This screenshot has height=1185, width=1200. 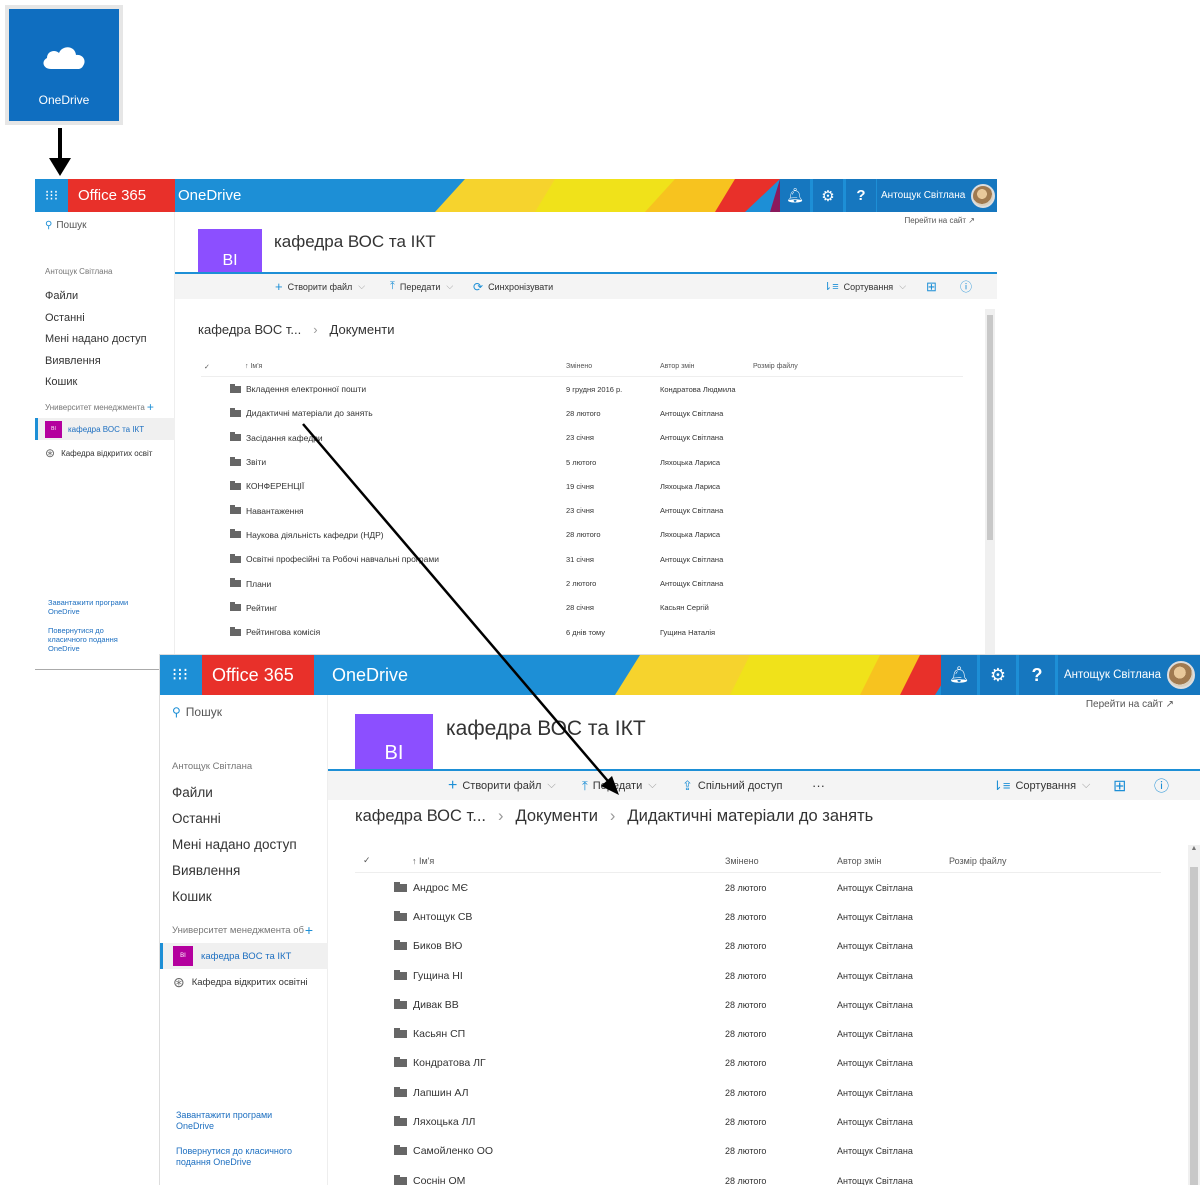 I want to click on table-row: Гущина НІ 28 лютого Антощук Світлана, so click(x=758, y=975).